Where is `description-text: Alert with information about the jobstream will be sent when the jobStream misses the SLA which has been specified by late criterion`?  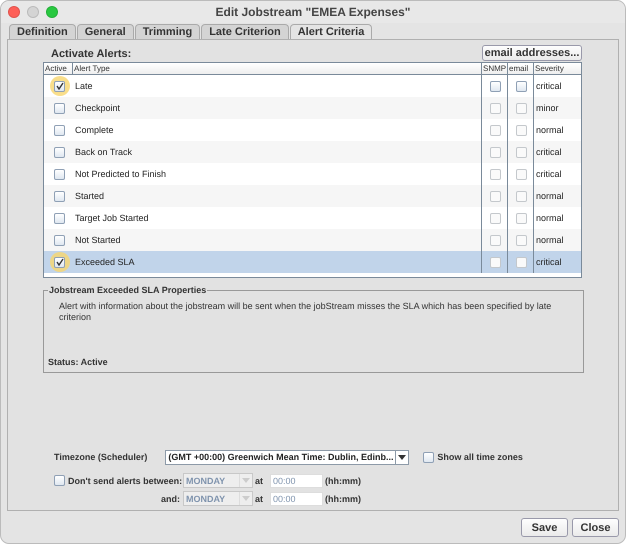
description-text: Alert with information about the jobstream will be sent when the jobStream misses the SLA which has been specified by late criterion is located at coordinates (305, 312).